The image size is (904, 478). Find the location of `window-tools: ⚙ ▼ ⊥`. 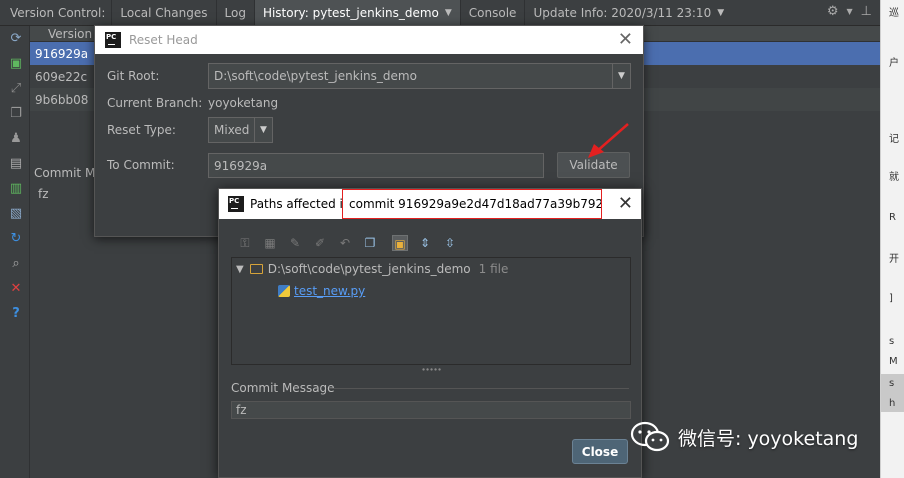

window-tools: ⚙ ▼ ⊥ is located at coordinates (849, 11).